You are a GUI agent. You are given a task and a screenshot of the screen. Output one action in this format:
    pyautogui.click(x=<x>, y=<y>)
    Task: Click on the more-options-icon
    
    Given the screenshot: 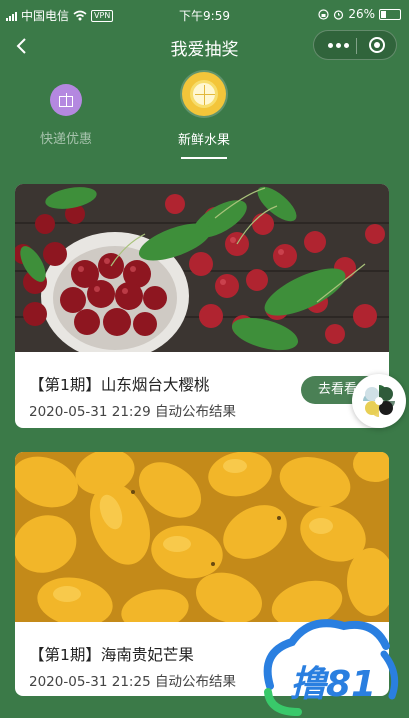 What is the action you would take?
    pyautogui.click(x=338, y=45)
    